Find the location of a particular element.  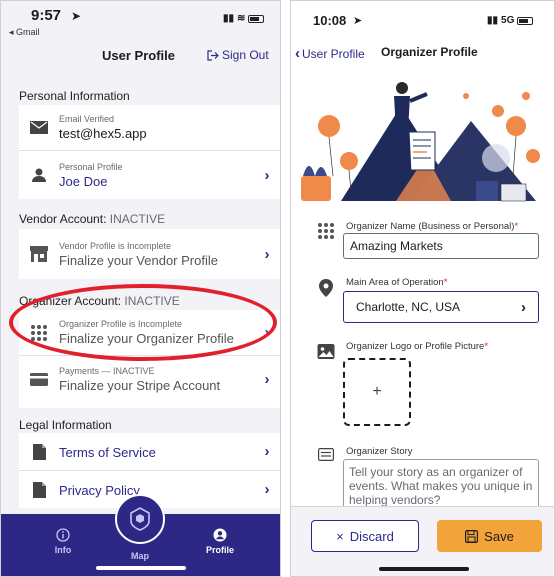

plus-icon: + is located at coordinates (377, 391).